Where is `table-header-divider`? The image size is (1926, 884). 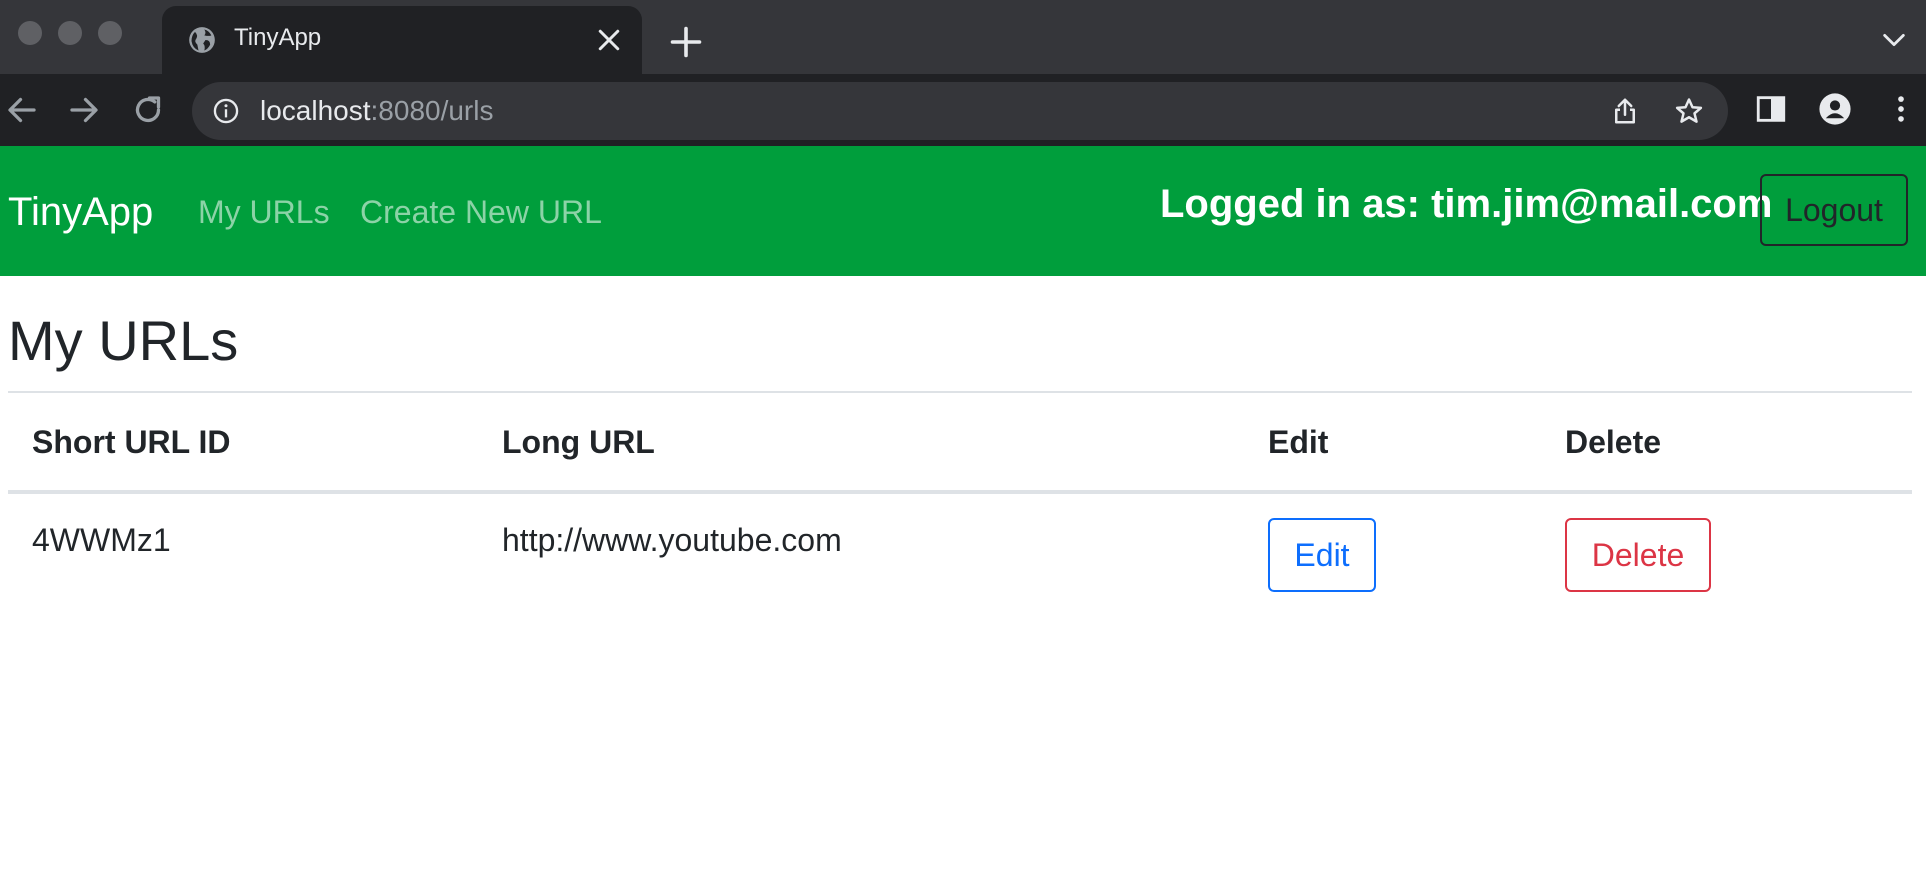
table-header-divider is located at coordinates (960, 492).